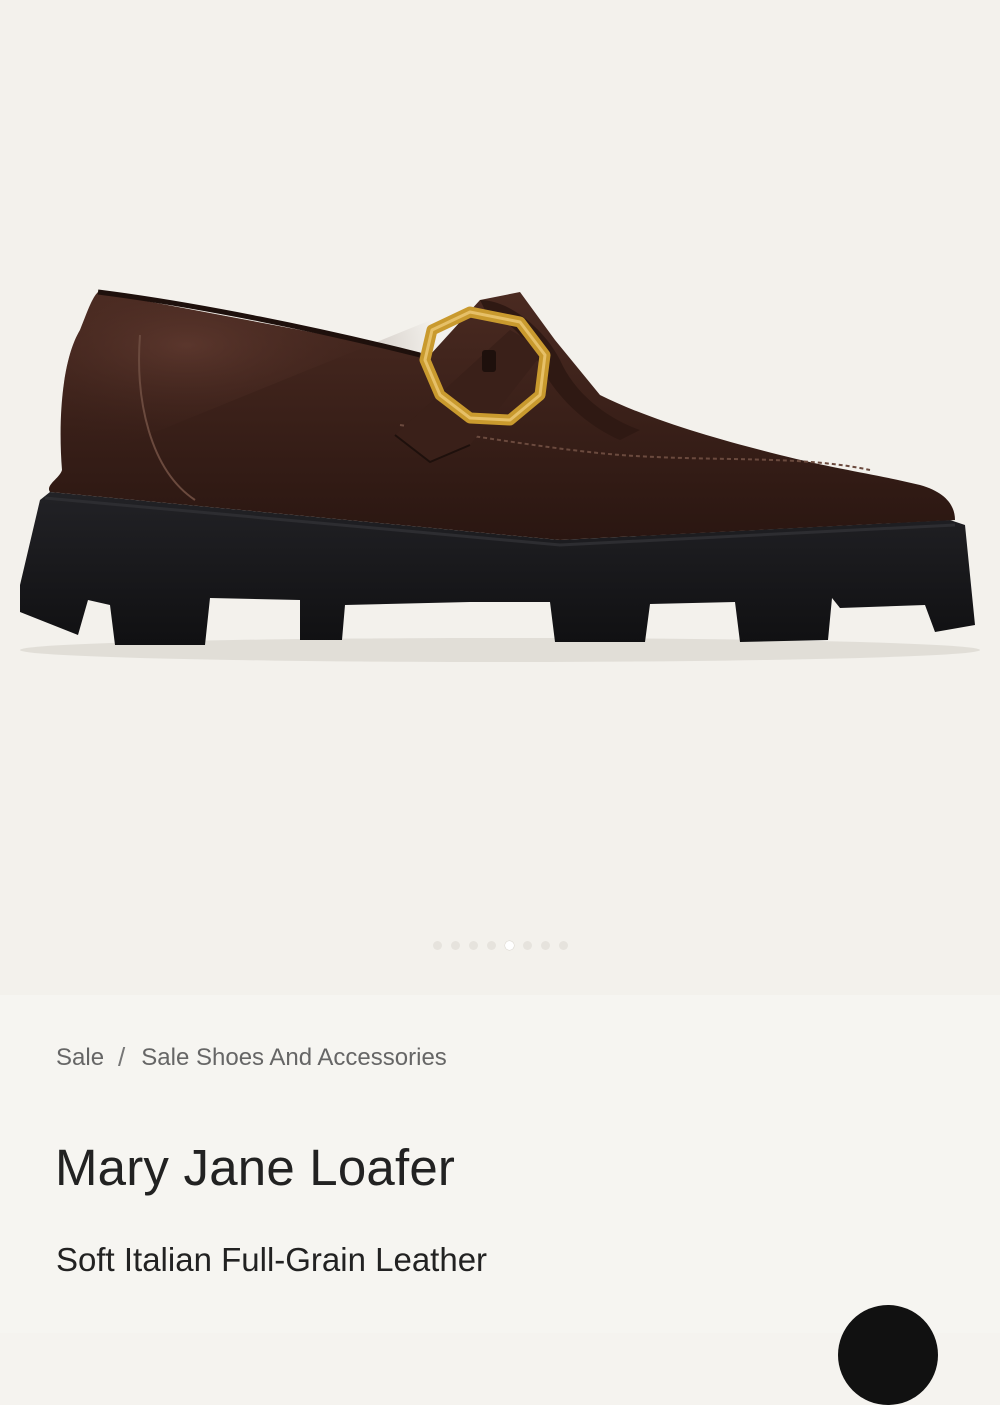 The width and height of the screenshot is (1000, 1405). Describe the element at coordinates (272, 1259) in the screenshot. I see `product-subtitle: Soft Italian Full-Grain Leather` at that location.